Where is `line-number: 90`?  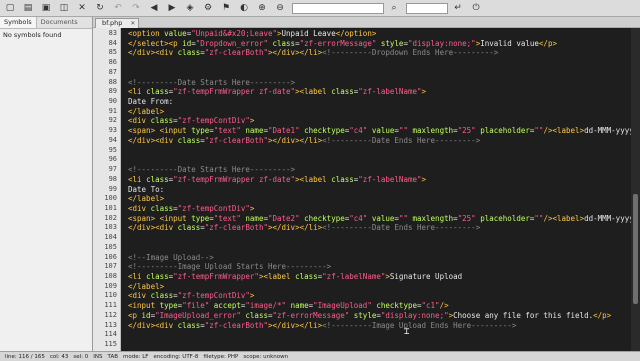 line-number: 90 is located at coordinates (112, 101).